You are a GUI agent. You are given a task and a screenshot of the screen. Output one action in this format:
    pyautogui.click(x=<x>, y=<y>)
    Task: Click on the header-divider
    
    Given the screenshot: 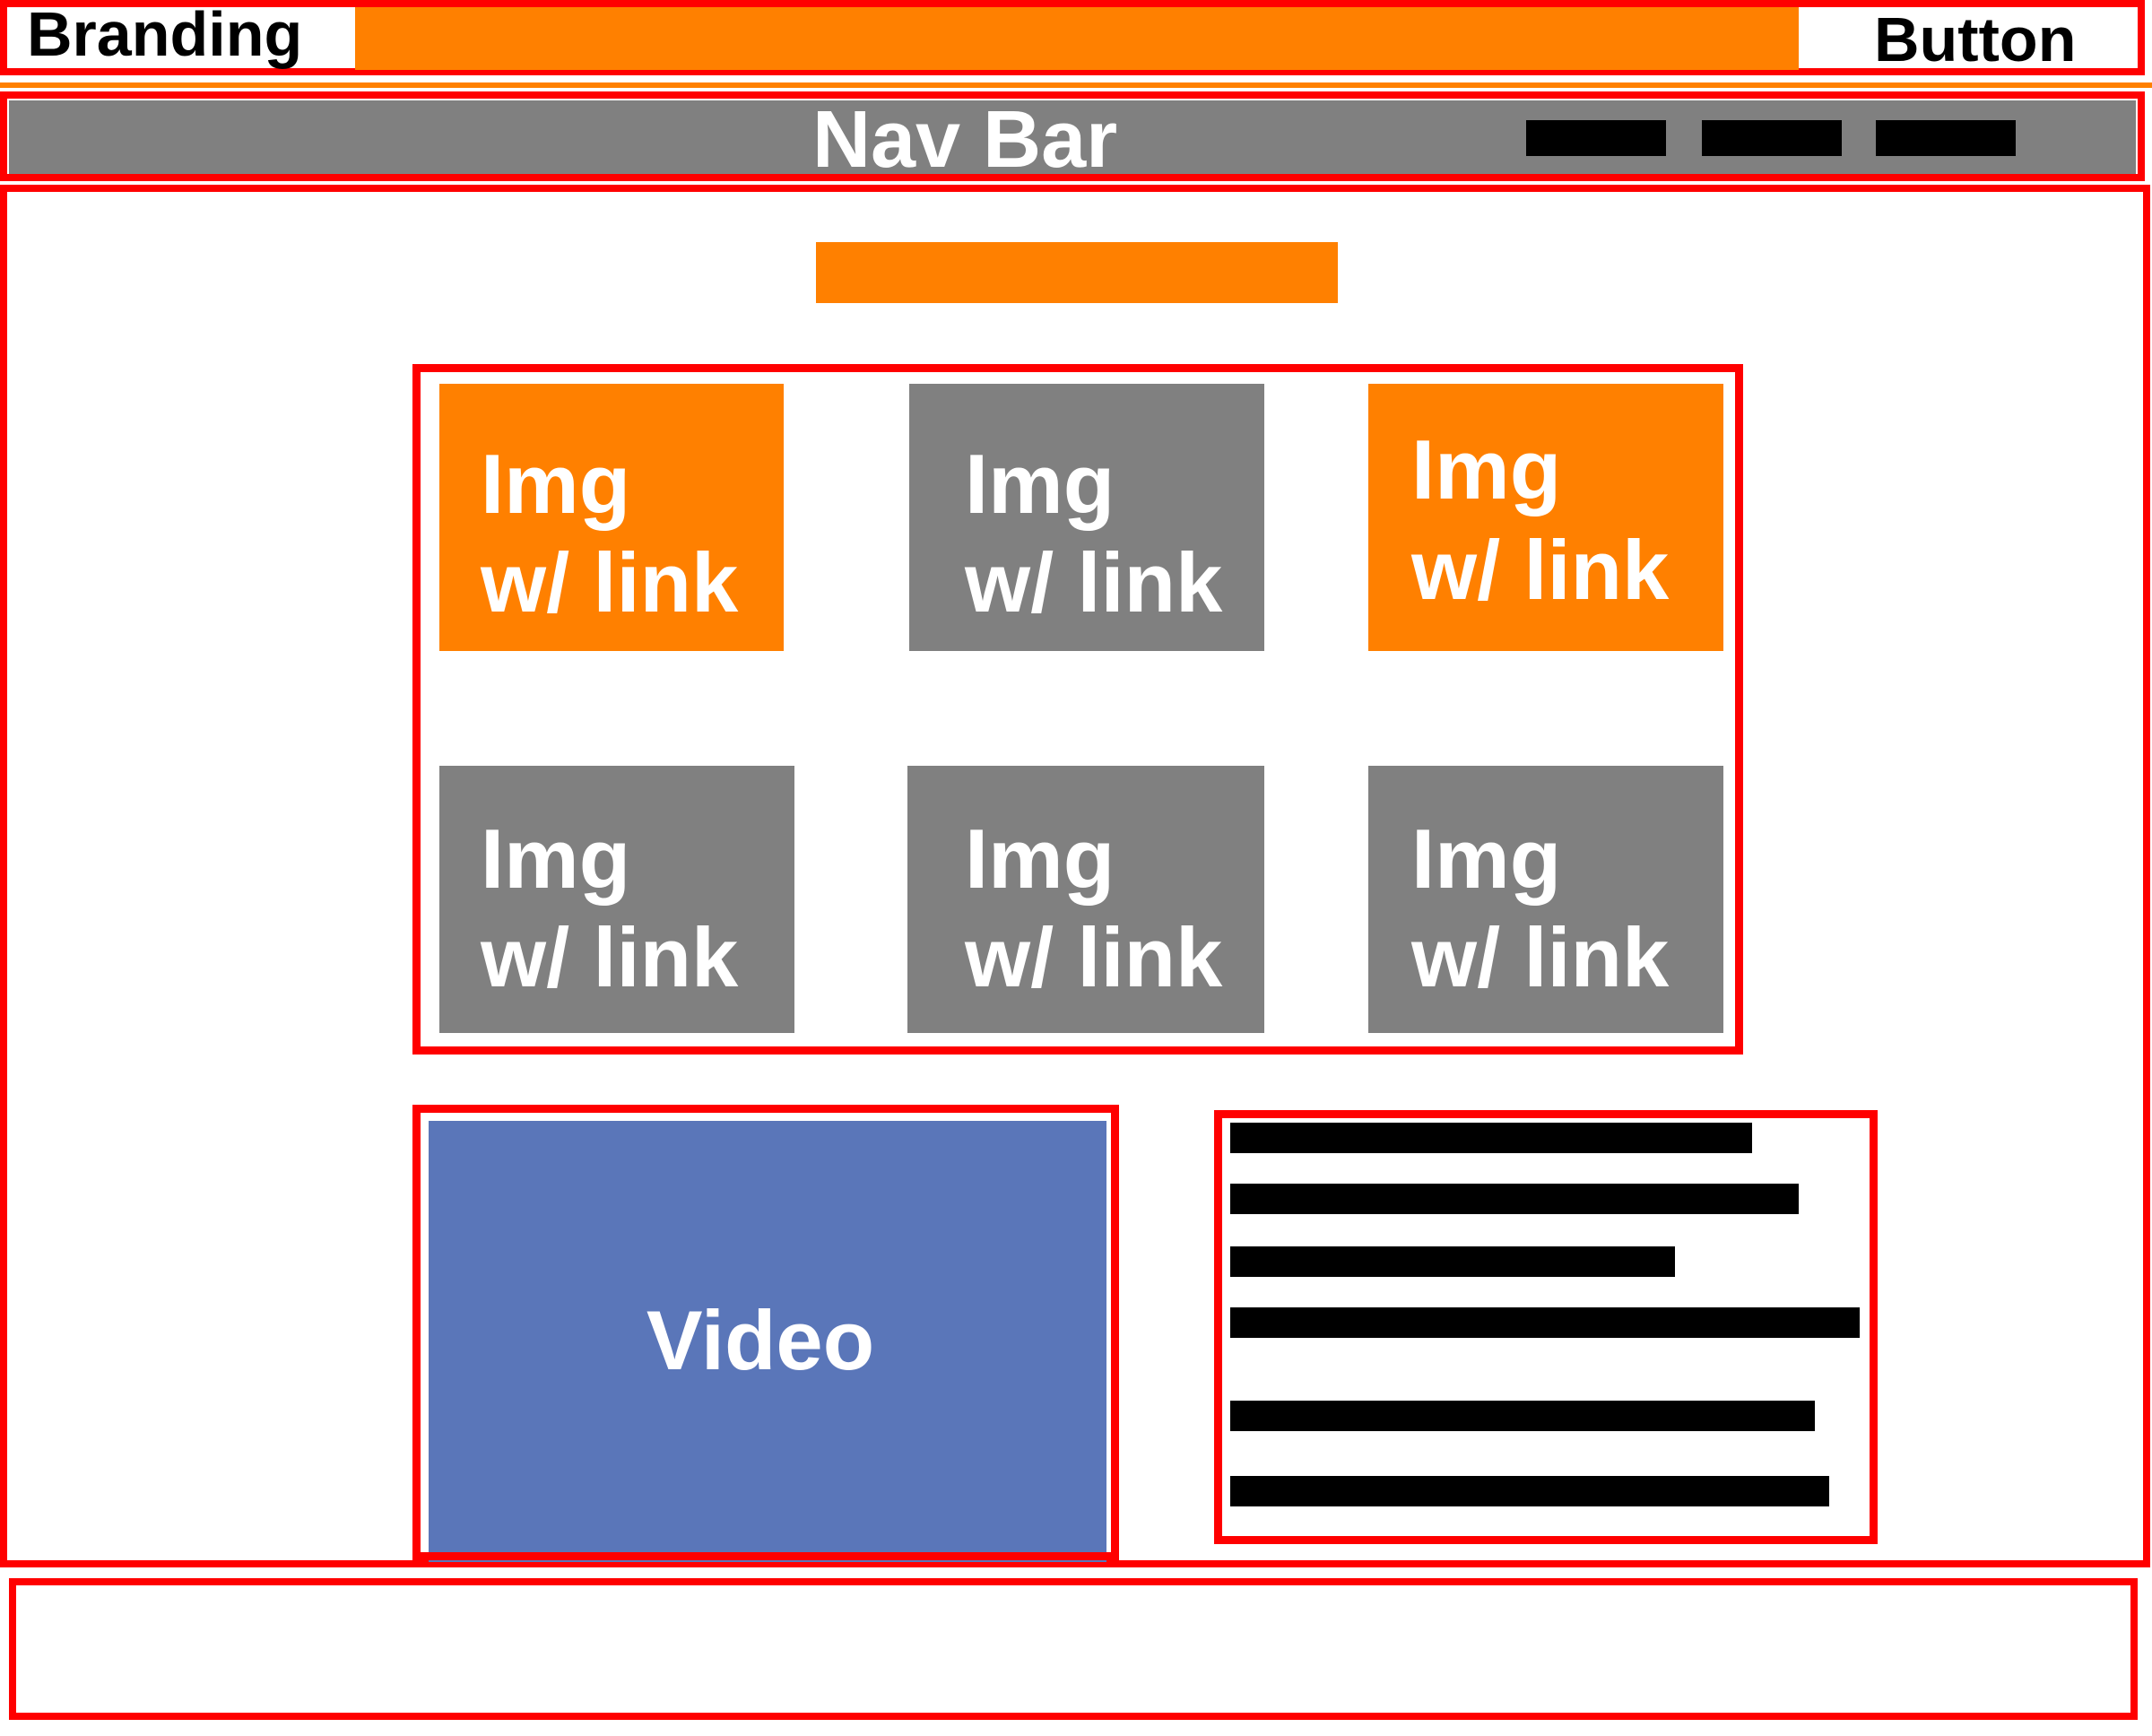 What is the action you would take?
    pyautogui.click(x=1076, y=85)
    